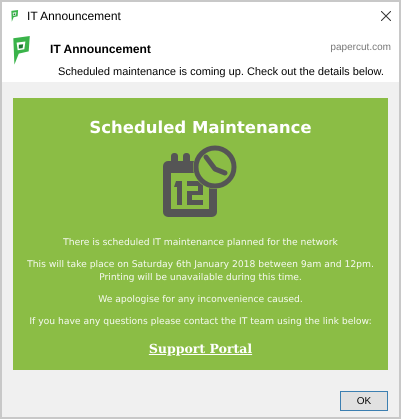 The height and width of the screenshot is (419, 401). Describe the element at coordinates (101, 50) in the screenshot. I see `header-title: IT Announcement` at that location.